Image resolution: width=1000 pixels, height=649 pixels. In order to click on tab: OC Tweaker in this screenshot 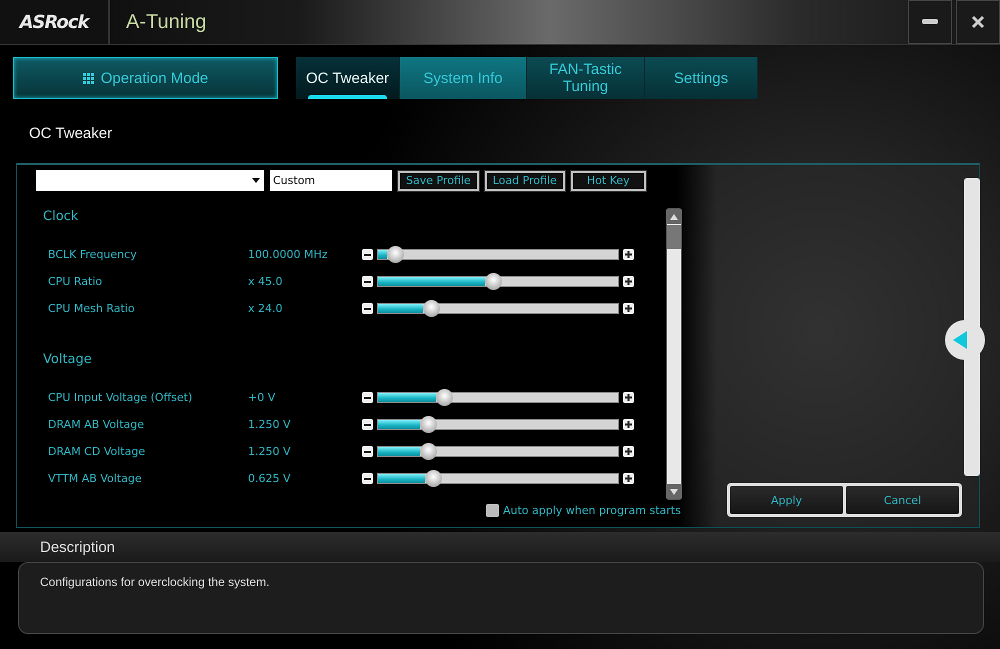, I will do `click(348, 78)`.